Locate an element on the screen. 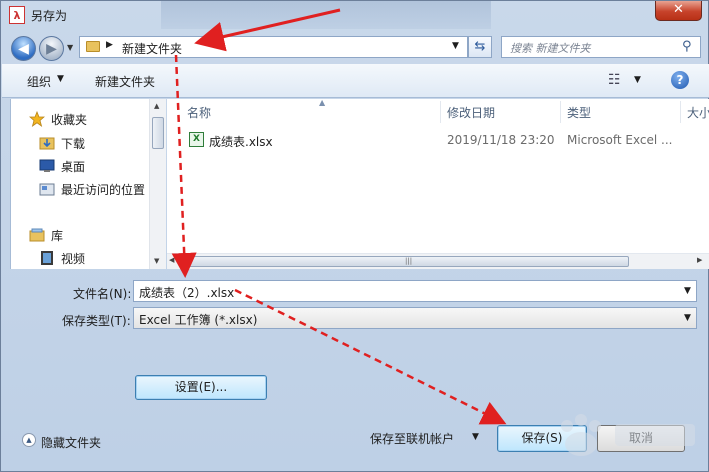 The height and width of the screenshot is (472, 709). sidebar-item-label: 收藏夹 is located at coordinates (69, 120).